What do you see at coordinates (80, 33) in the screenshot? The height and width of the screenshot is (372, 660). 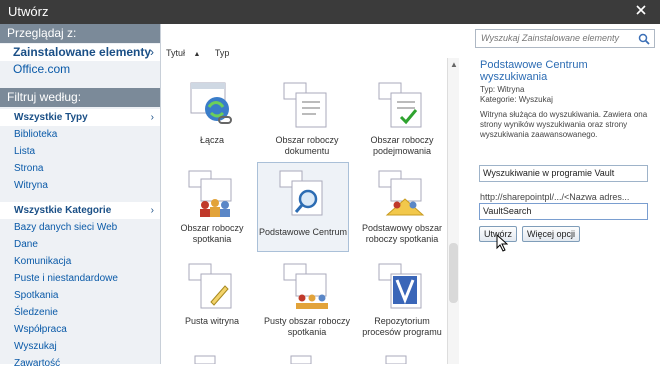 I see `browse-heading: Przeglądaj z:` at bounding box center [80, 33].